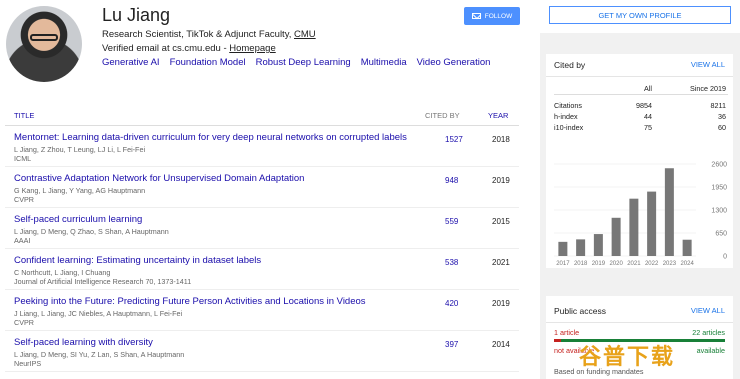 The width and height of the screenshot is (740, 379). Describe the element at coordinates (208, 62) in the screenshot. I see `interest-link: Foundation Model` at that location.